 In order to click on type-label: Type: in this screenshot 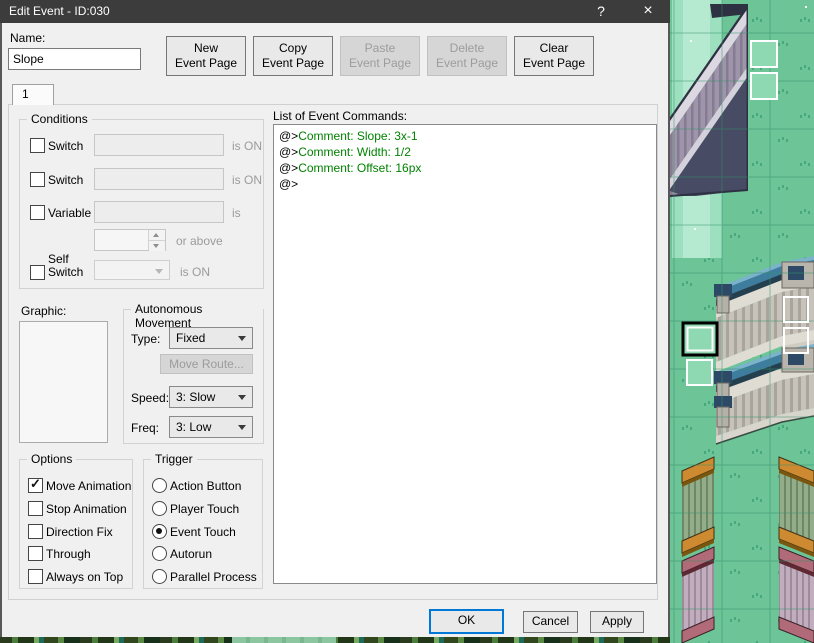, I will do `click(146, 339)`.